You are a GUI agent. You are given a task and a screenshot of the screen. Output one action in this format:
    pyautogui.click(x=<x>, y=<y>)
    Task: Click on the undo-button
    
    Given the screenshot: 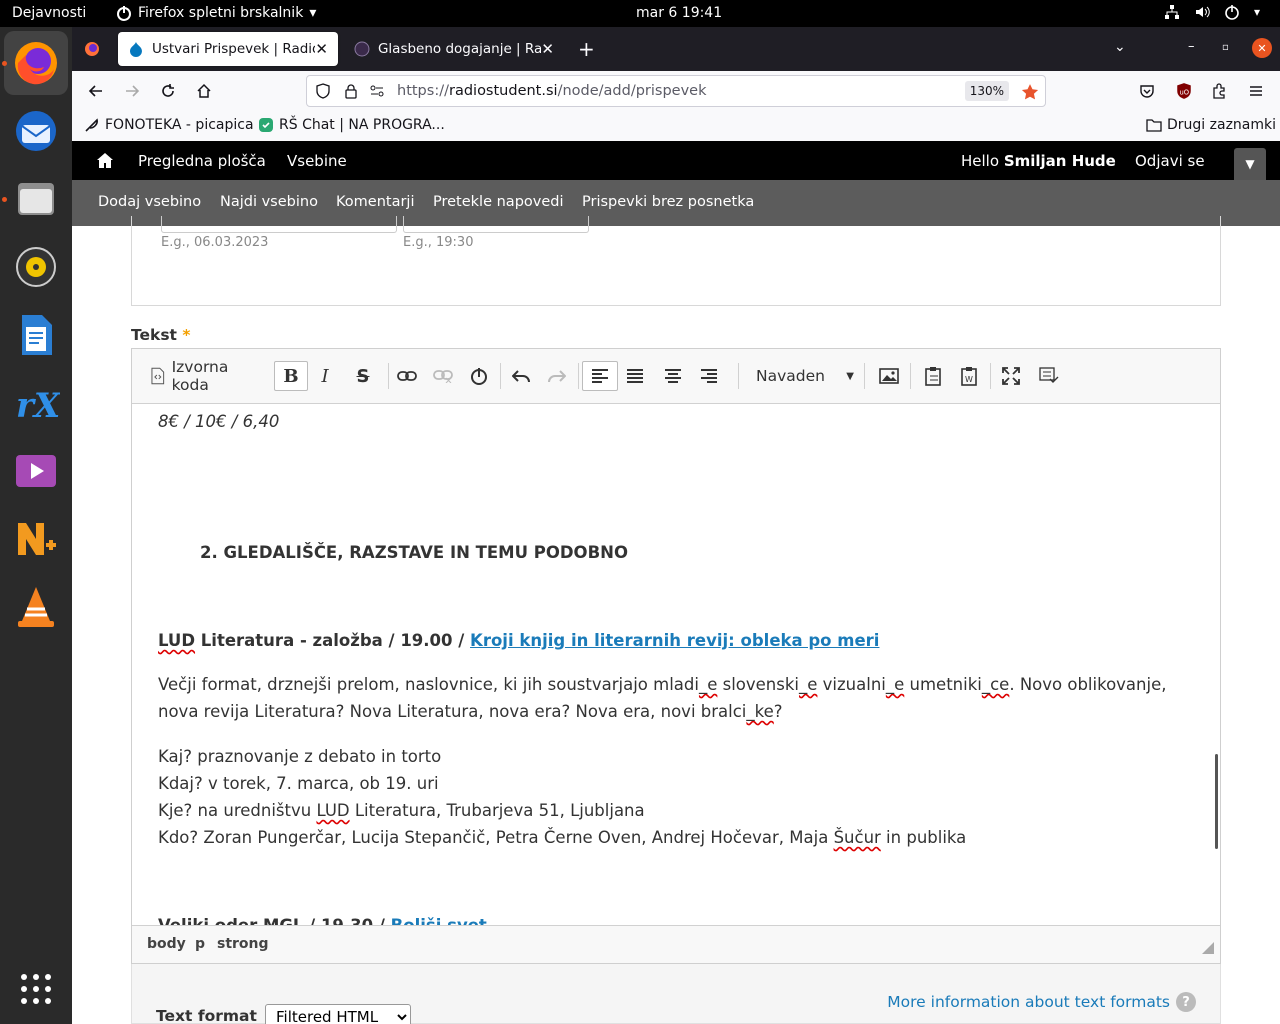 What is the action you would take?
    pyautogui.click(x=521, y=376)
    